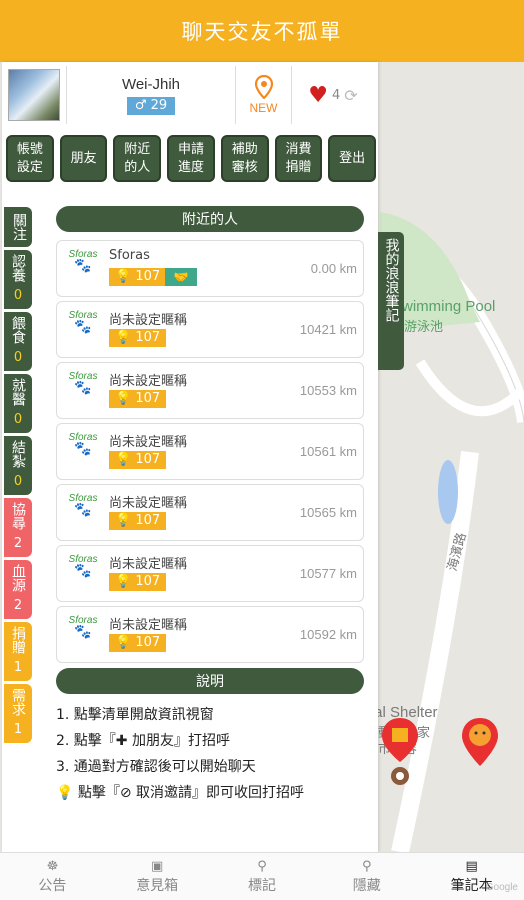 The width and height of the screenshot is (524, 900). Describe the element at coordinates (391, 301) in the screenshot. I see `my-stray-notes-tab: 我的浪浪筆記` at that location.